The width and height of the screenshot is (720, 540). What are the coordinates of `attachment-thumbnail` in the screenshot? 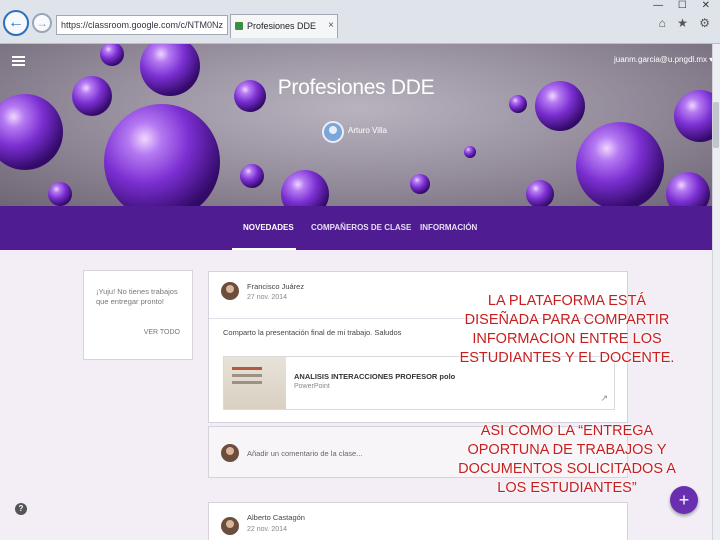 It's located at (255, 383).